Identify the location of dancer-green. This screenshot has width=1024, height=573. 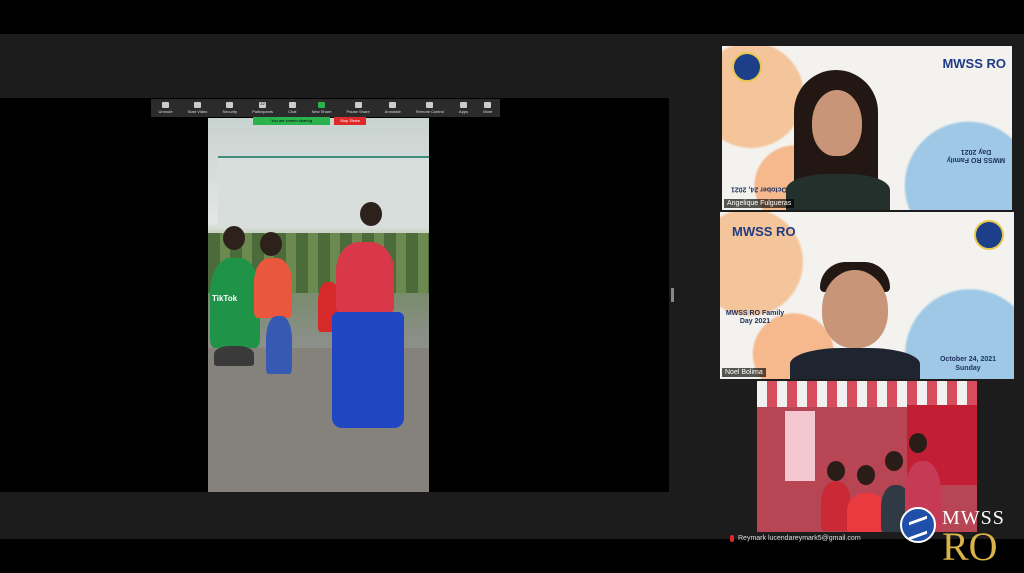
(235, 303).